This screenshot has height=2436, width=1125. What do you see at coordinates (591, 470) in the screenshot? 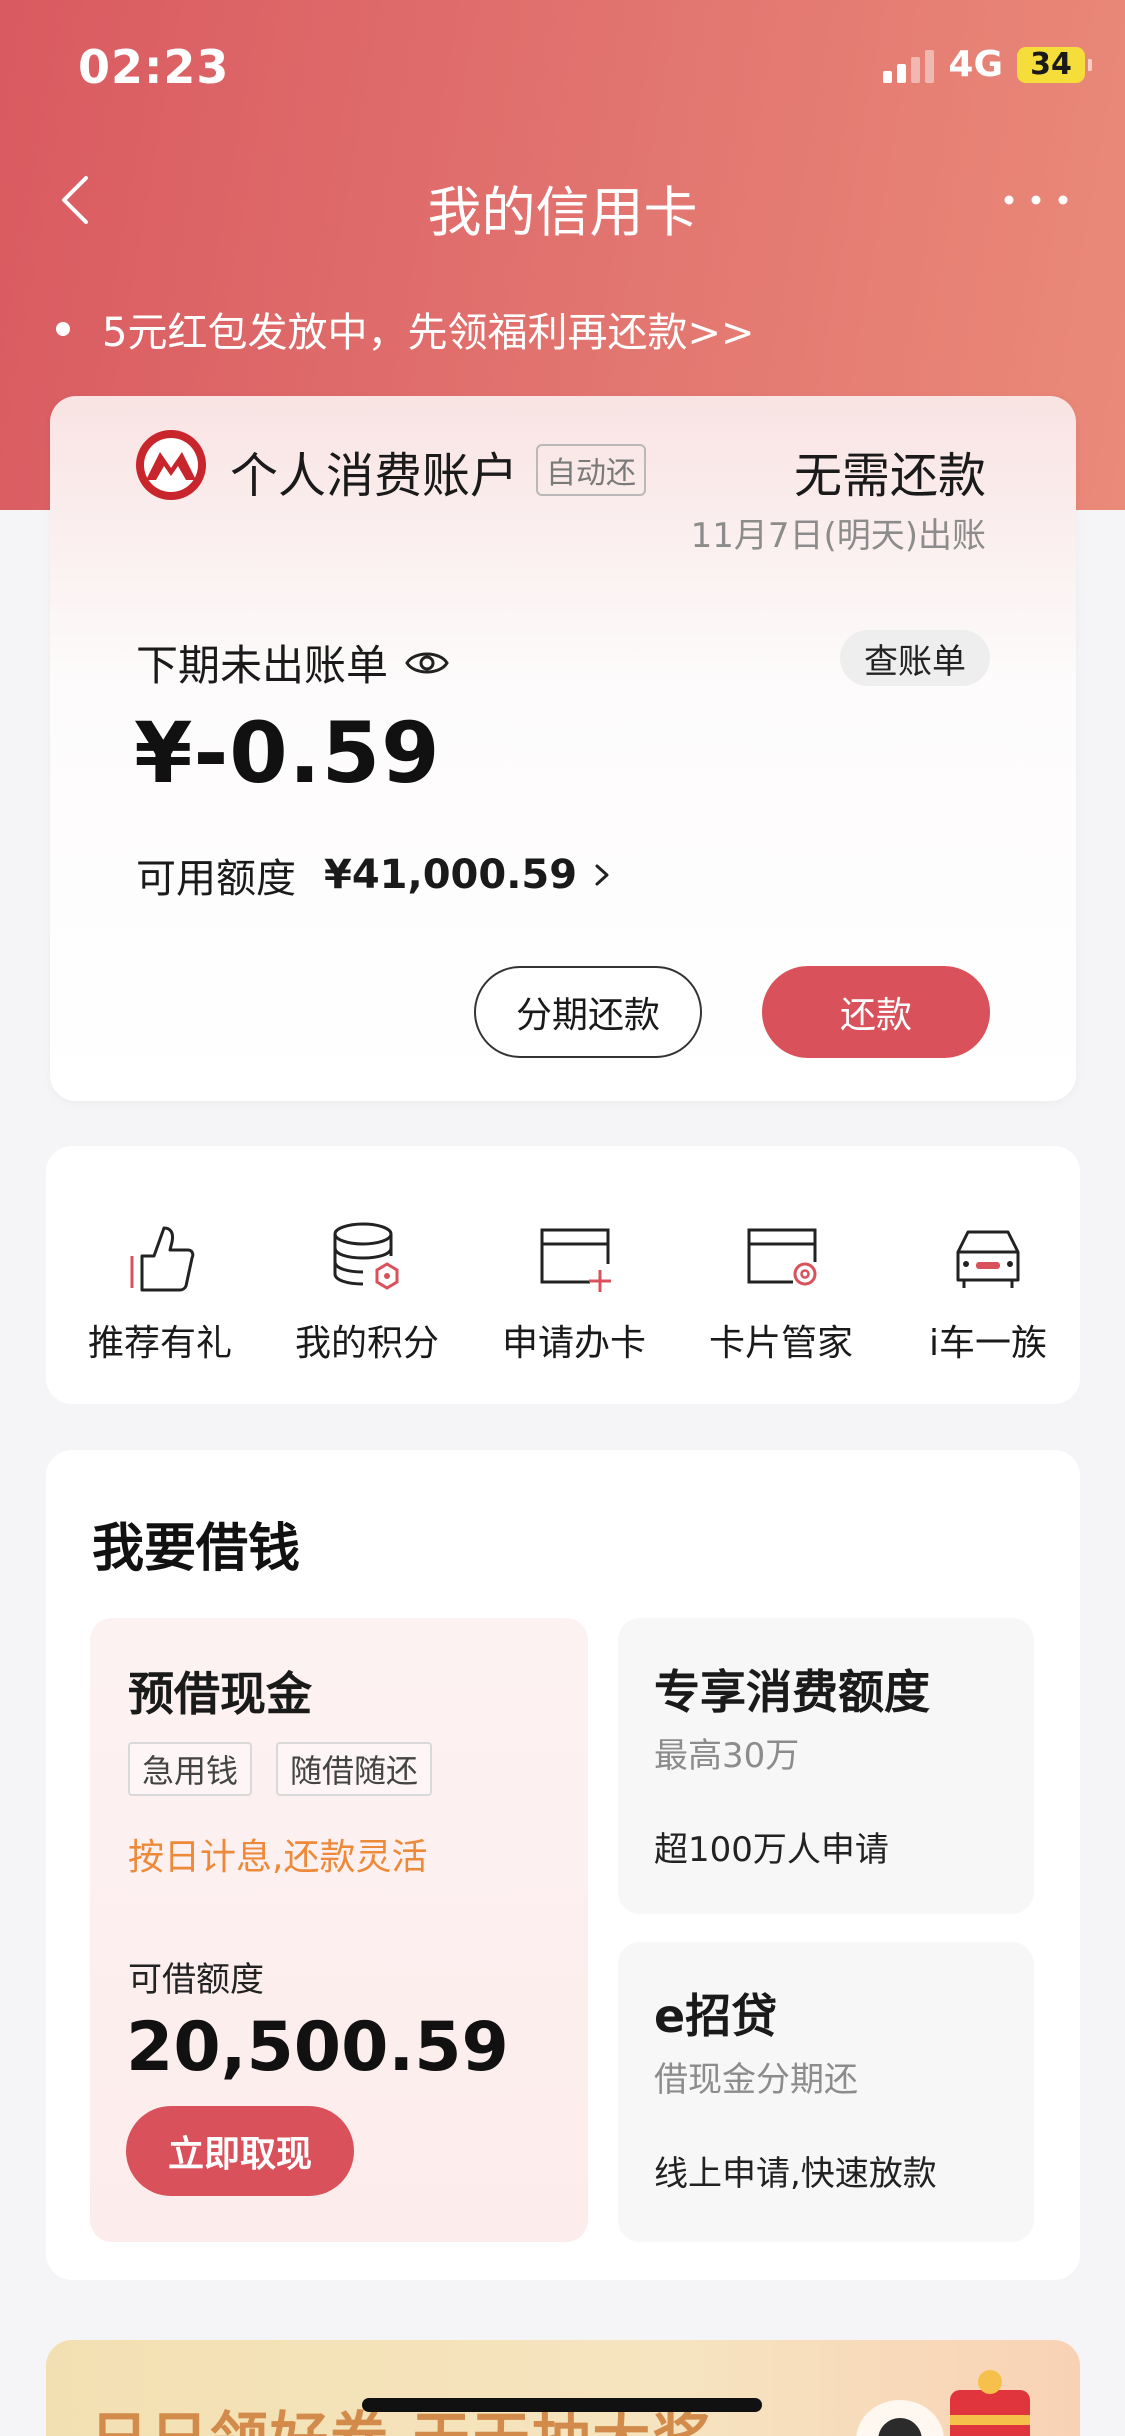
I see `auto-repay-tag: 自动还` at bounding box center [591, 470].